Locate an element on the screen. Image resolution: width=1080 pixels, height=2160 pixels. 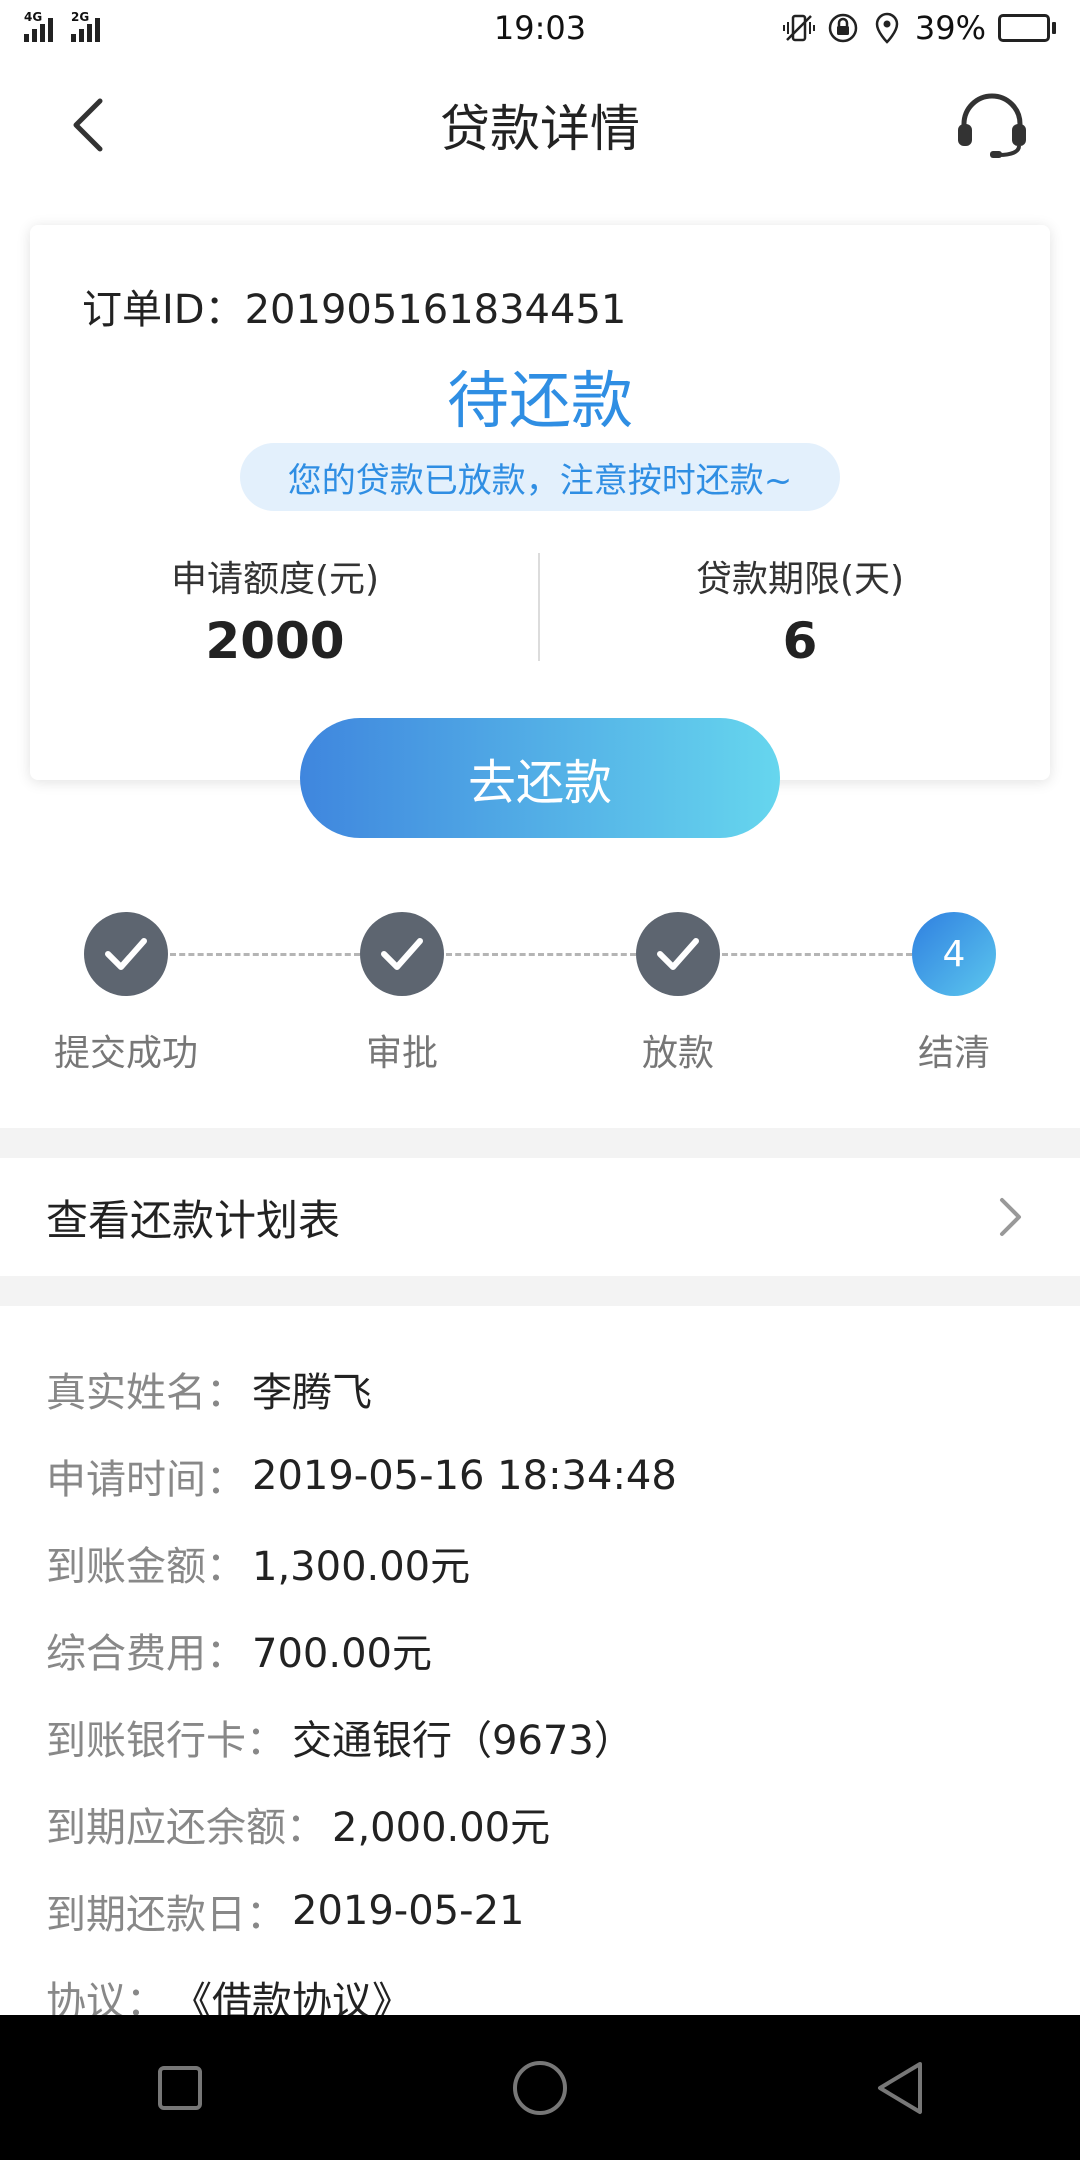
info-value: 交通银行（9673） is located at coordinates (463, 1740).